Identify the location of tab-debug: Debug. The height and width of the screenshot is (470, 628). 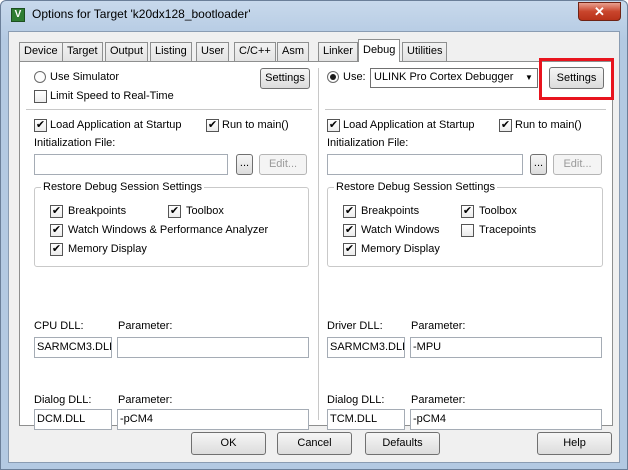
(379, 50).